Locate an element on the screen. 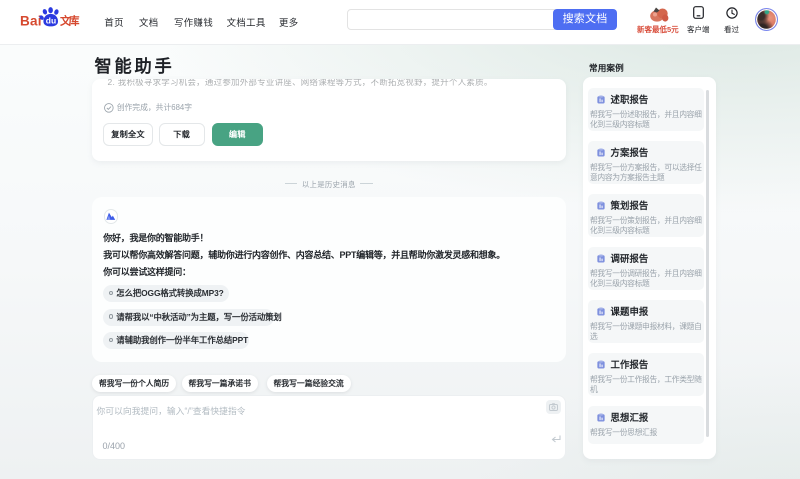 This screenshot has width=800, height=479. svg-text: 文库 is located at coordinates (70, 21).